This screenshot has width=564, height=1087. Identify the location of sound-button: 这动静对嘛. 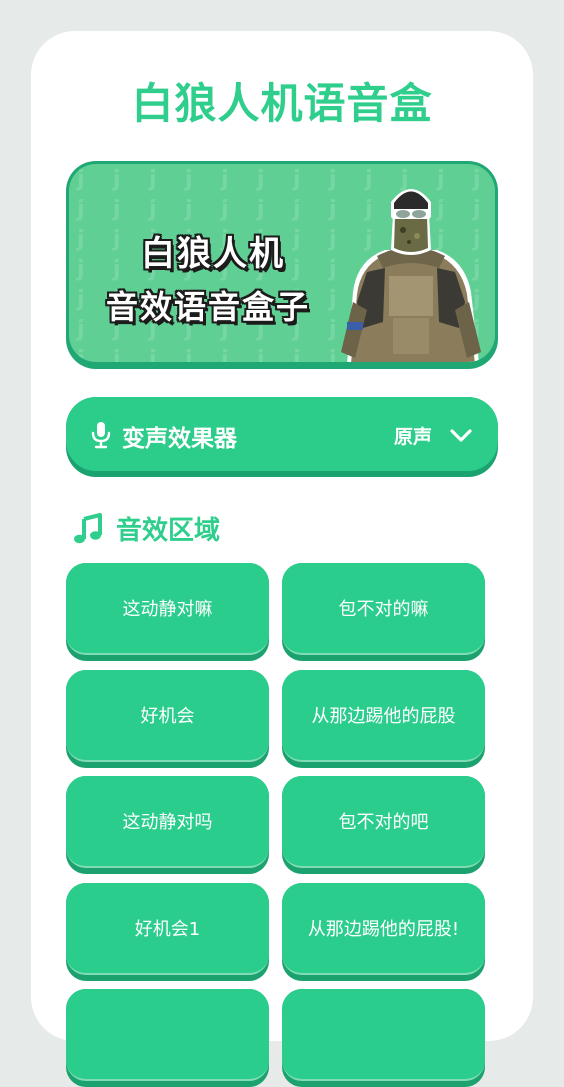
(167, 612).